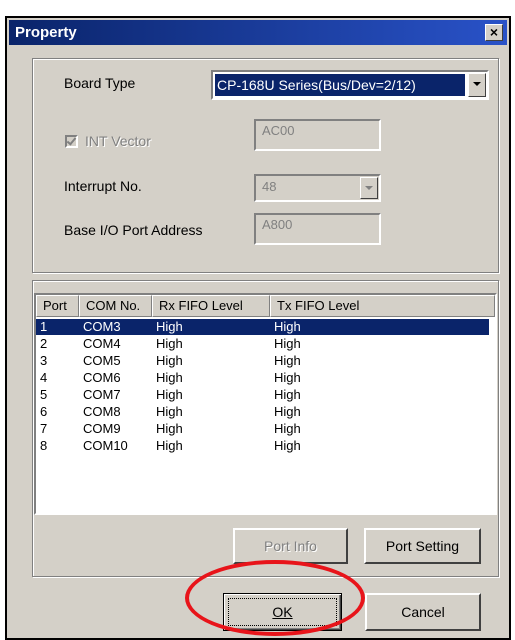 This screenshot has width=515, height=640. I want to click on table-row: 5 COM7 High High, so click(262, 395).